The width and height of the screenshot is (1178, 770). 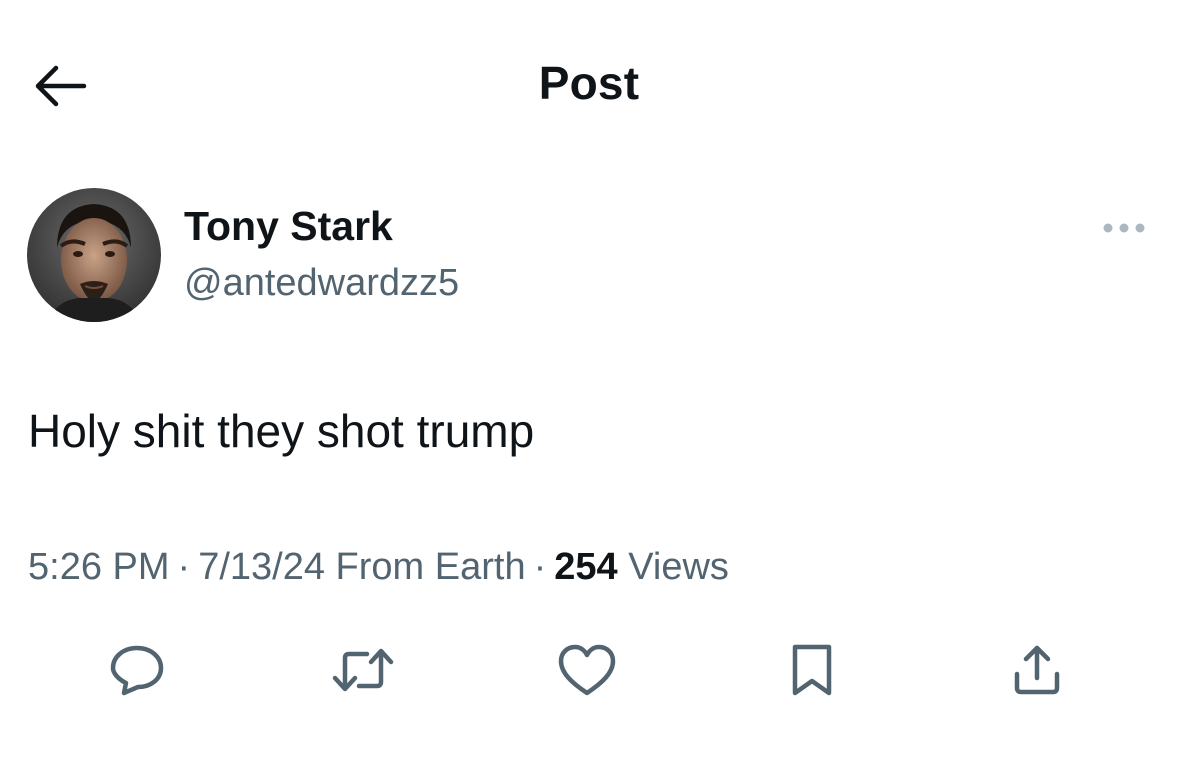 I want to click on repost-button, so click(x=363, y=670).